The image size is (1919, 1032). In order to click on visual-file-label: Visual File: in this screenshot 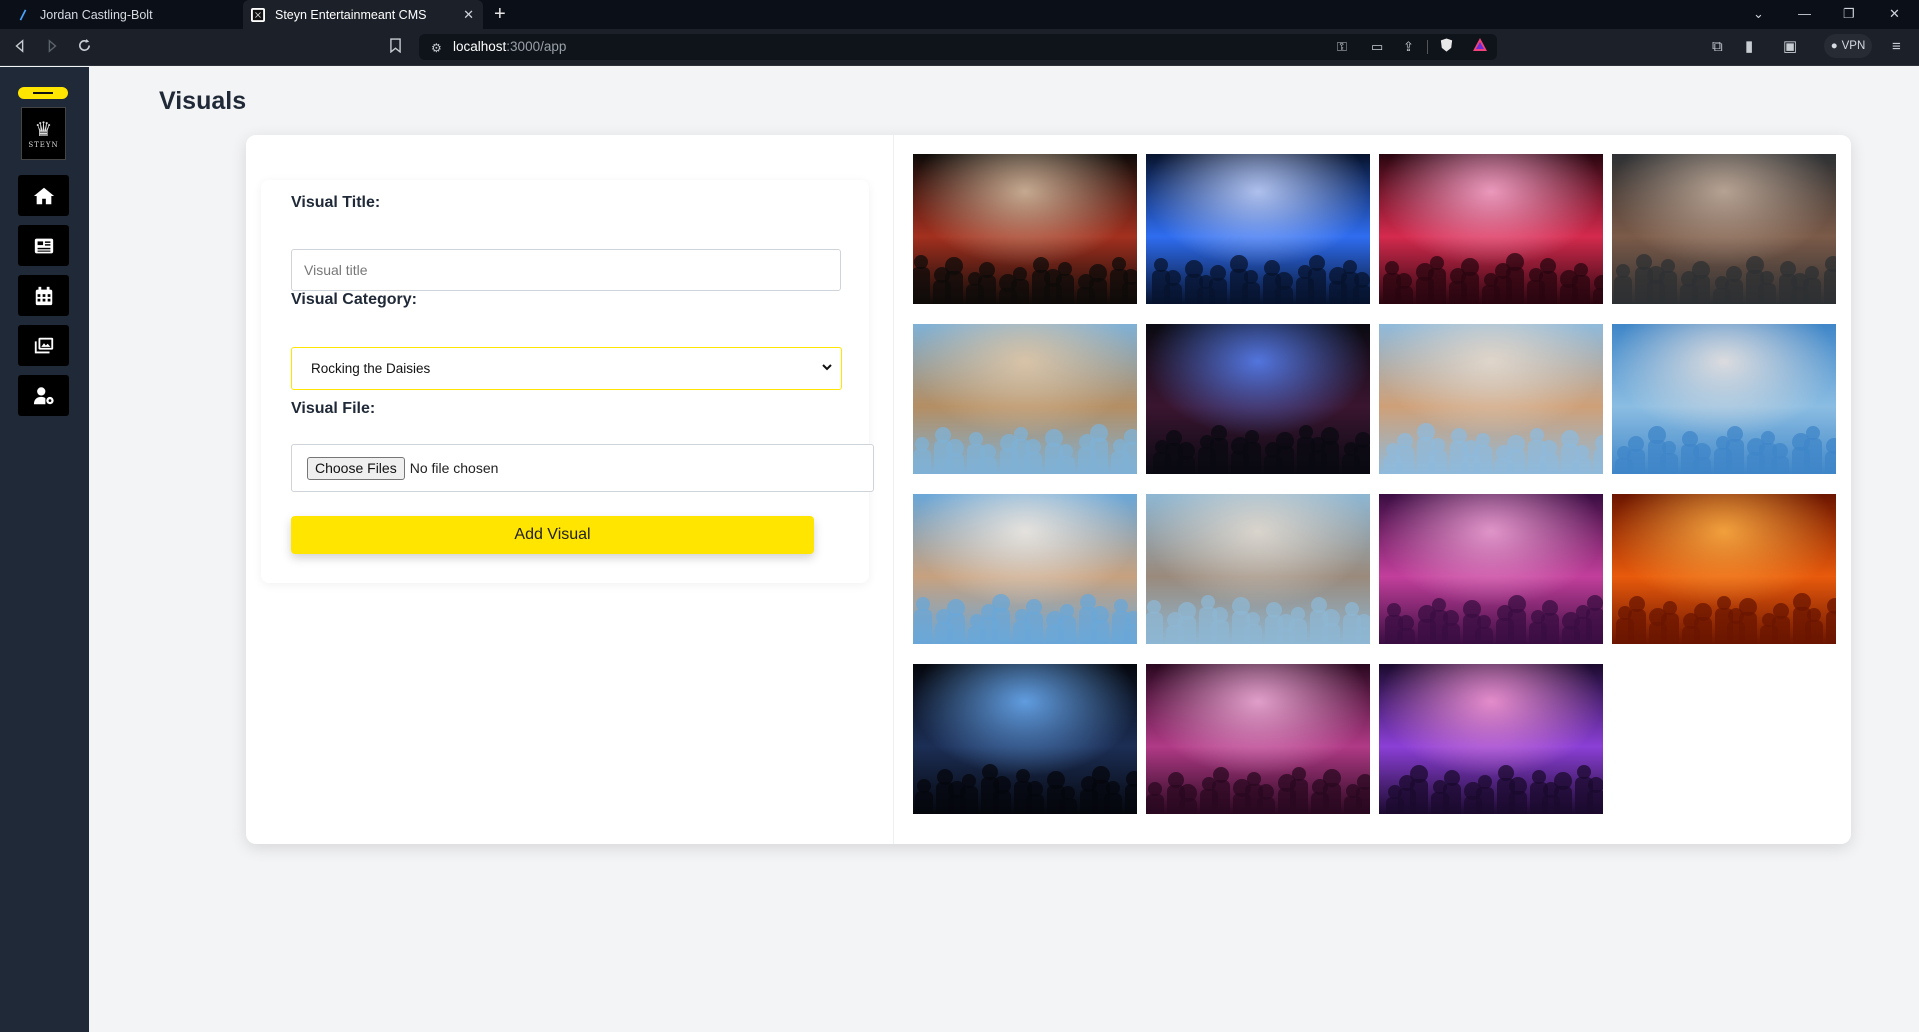, I will do `click(333, 408)`.